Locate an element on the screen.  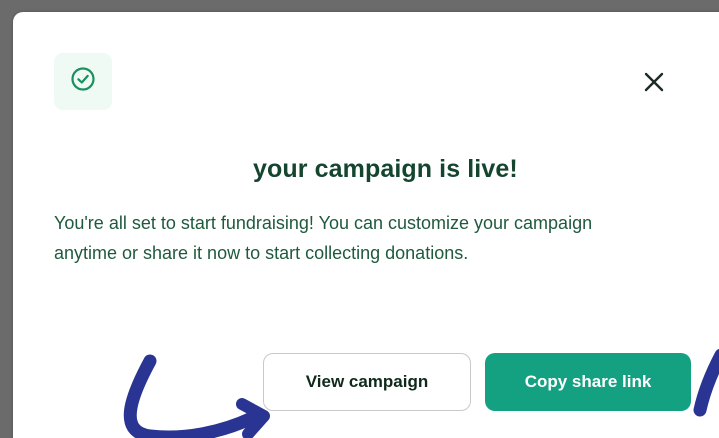
close-icon is located at coordinates (654, 83).